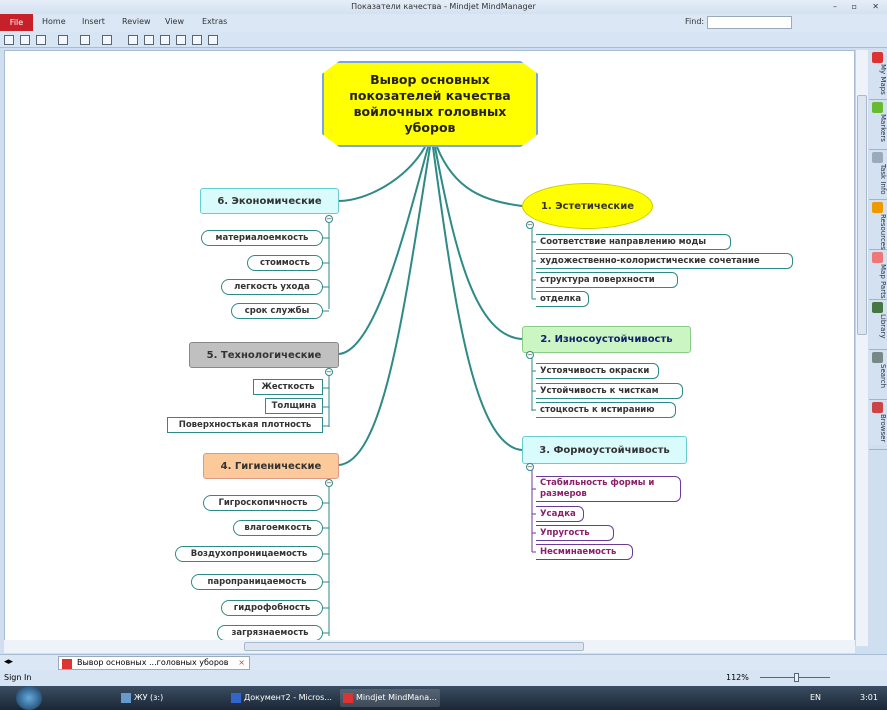  What do you see at coordinates (737, 677) in the screenshot?
I see `zoom-level: 112%` at bounding box center [737, 677].